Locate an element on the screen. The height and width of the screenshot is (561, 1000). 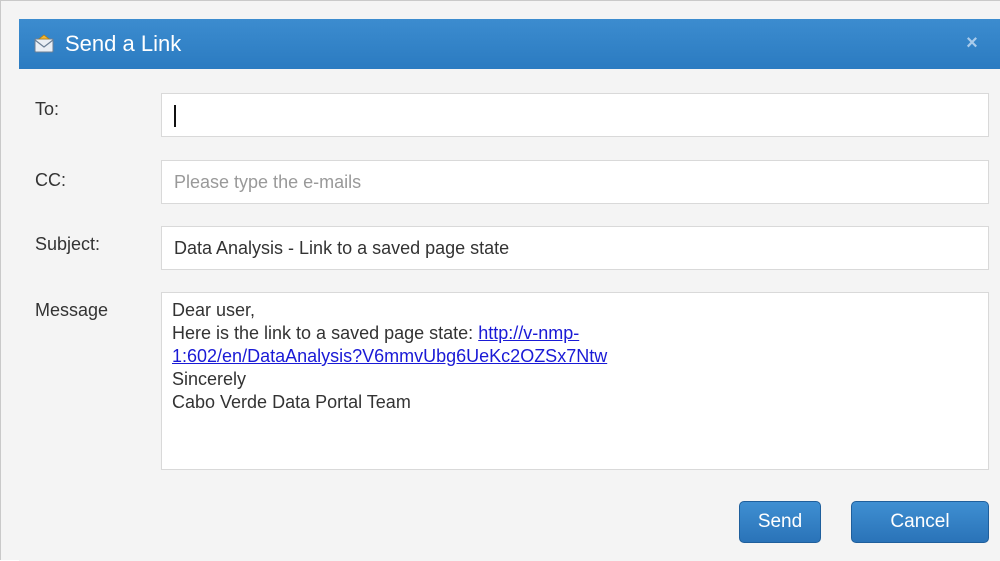
cc-label: CC: is located at coordinates (50, 180).